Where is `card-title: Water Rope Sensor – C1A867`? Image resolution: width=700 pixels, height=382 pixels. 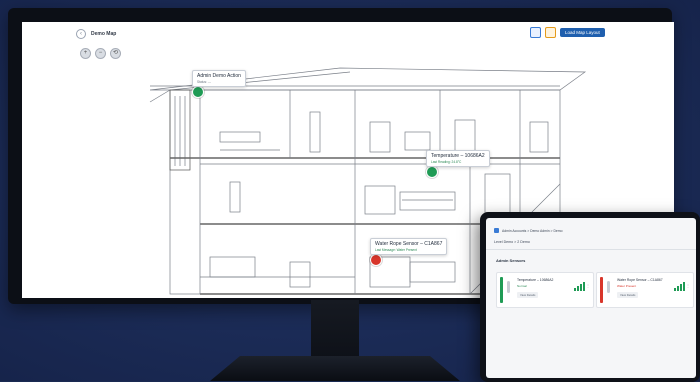 card-title: Water Rope Sensor – C1A867 is located at coordinates (640, 280).